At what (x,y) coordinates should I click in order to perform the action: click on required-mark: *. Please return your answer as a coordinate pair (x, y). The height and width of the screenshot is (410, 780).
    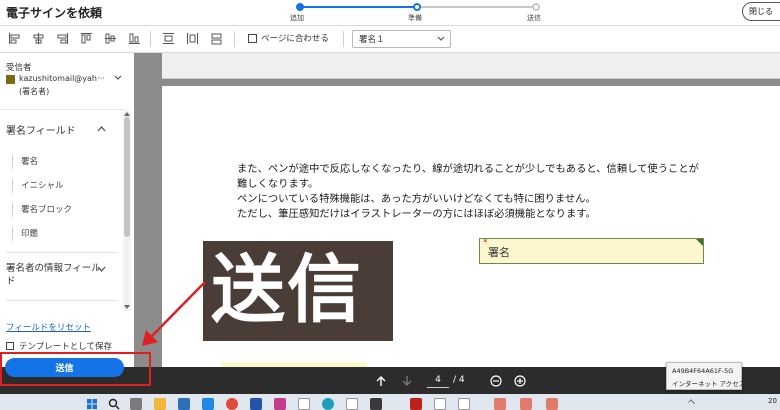
    Looking at the image, I should click on (485, 243).